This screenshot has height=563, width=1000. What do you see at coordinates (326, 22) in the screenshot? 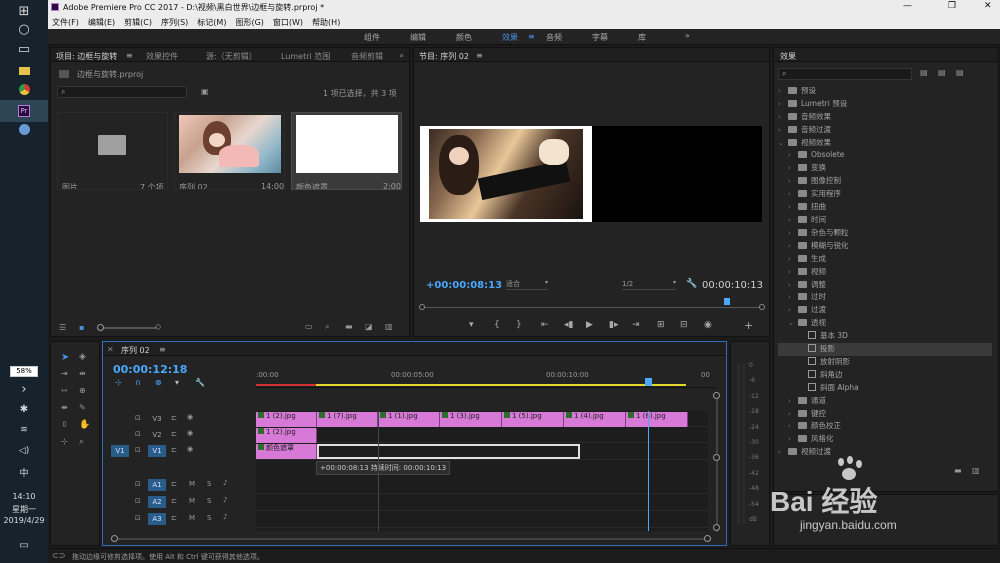
I see `menu-item: 帮助(H)` at bounding box center [326, 22].